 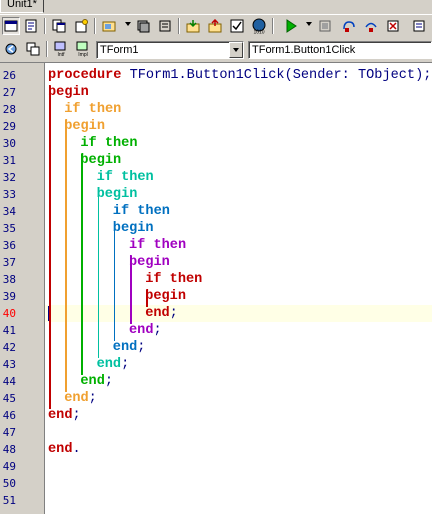 What do you see at coordinates (419, 26) in the screenshot?
I see `program-reset-icon` at bounding box center [419, 26].